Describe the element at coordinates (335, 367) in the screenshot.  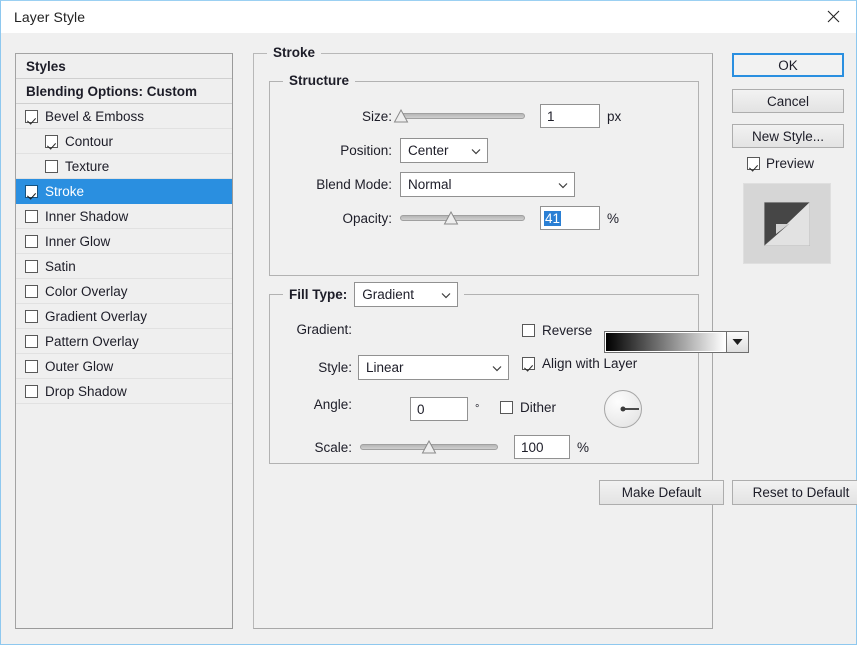
I see `style-label: Style:` at that location.